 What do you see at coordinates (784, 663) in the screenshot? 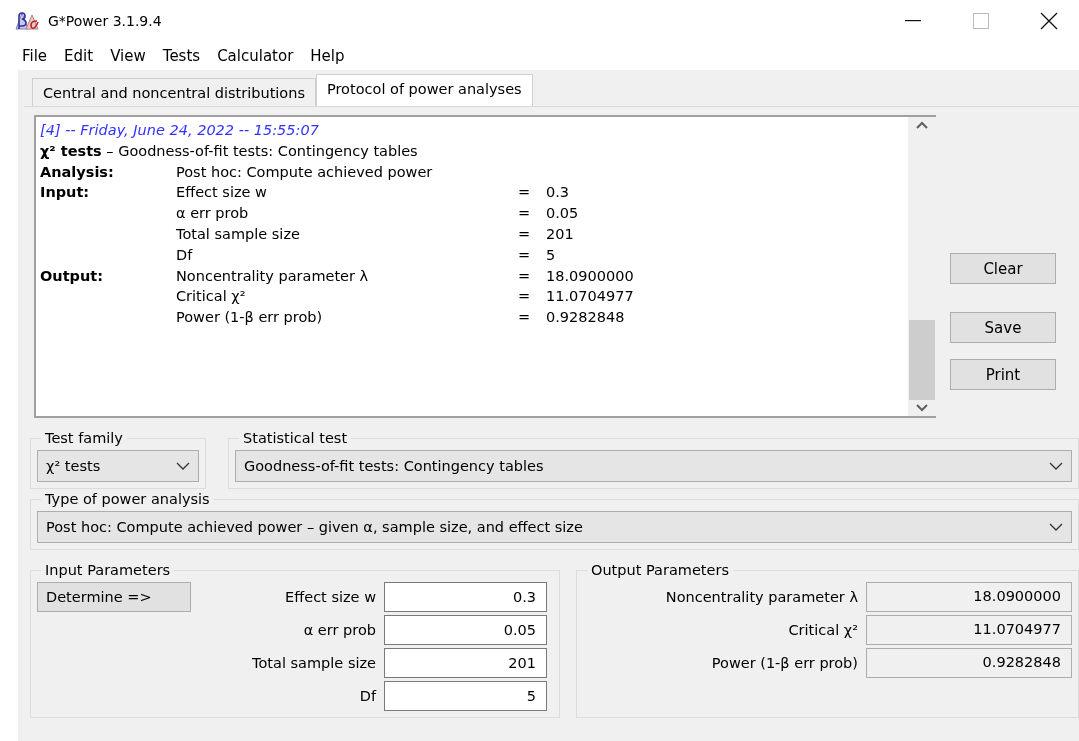
I see `field-label: Power (1-β err prob)` at bounding box center [784, 663].